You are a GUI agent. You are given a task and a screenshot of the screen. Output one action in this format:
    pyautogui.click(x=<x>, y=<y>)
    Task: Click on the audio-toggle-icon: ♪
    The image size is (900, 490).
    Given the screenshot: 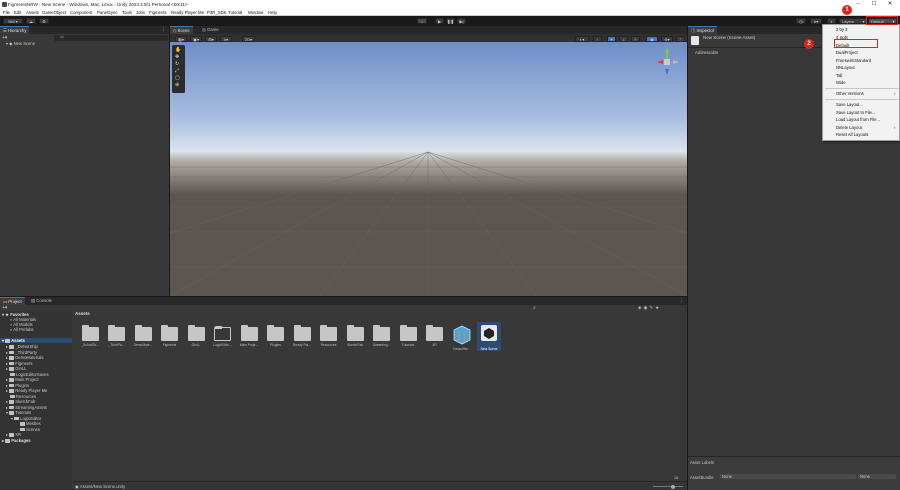 What is the action you would take?
    pyautogui.click(x=623, y=38)
    